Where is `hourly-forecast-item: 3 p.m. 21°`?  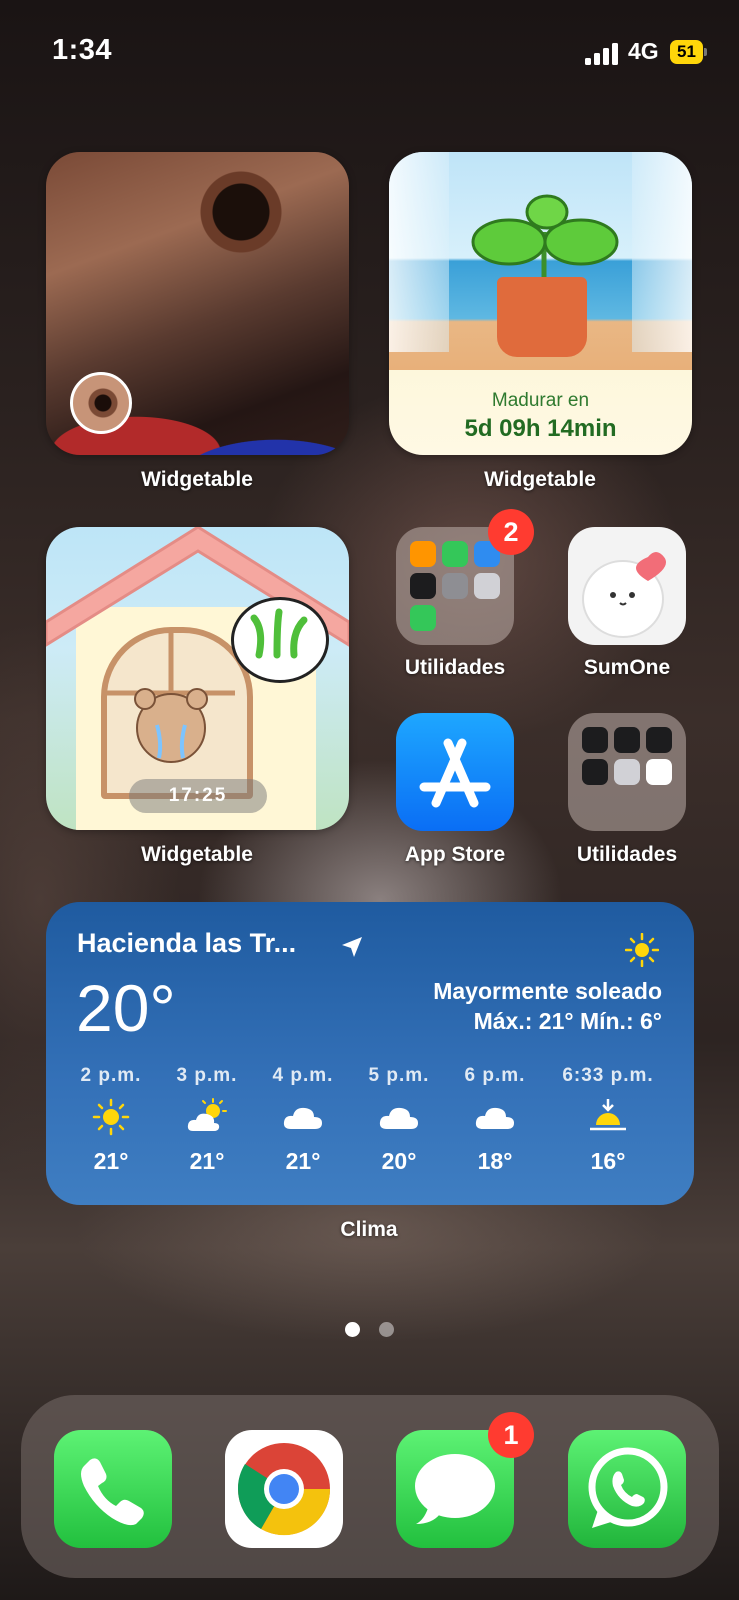
hourly-forecast-item: 3 p.m. 21° is located at coordinates (207, 1119).